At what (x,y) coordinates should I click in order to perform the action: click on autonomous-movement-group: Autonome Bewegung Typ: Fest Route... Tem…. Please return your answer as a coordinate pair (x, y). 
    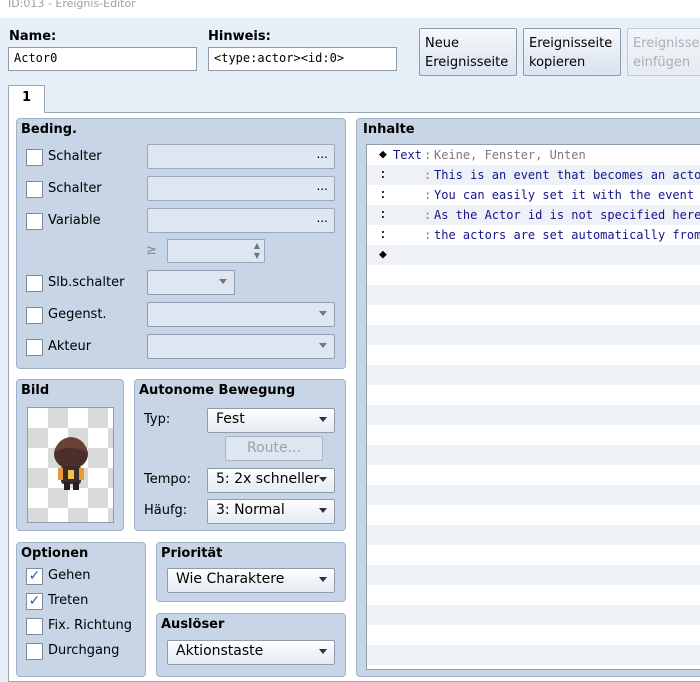
    Looking at the image, I should click on (240, 455).